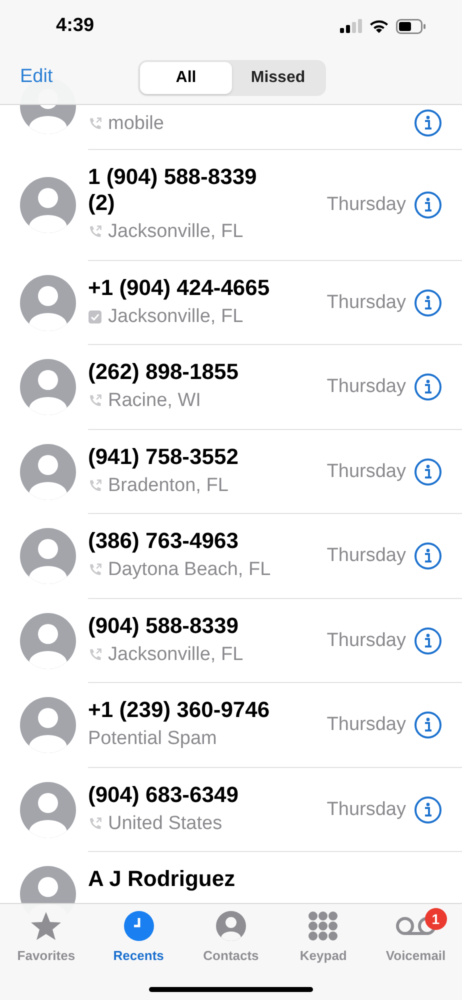 This screenshot has width=462, height=1000. I want to click on keypad-icon, so click(323, 926).